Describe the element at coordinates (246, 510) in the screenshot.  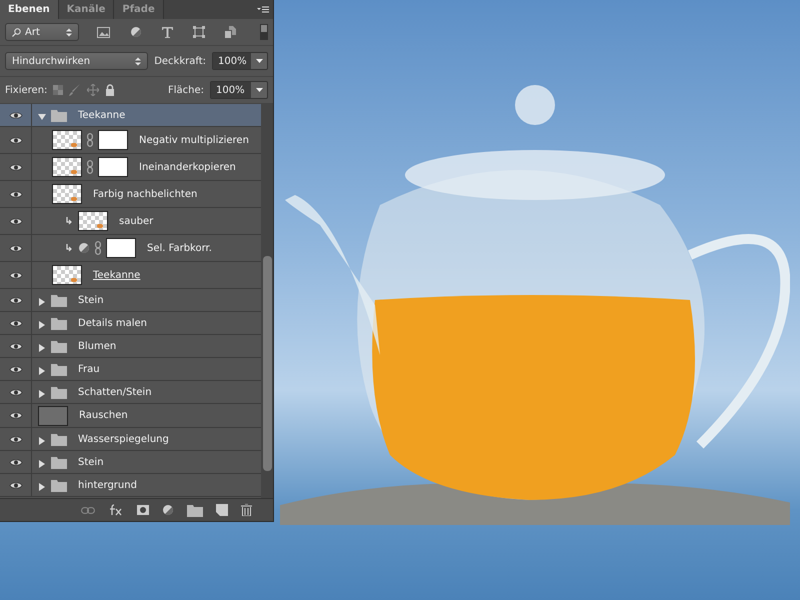
I see `trash-icon` at that location.